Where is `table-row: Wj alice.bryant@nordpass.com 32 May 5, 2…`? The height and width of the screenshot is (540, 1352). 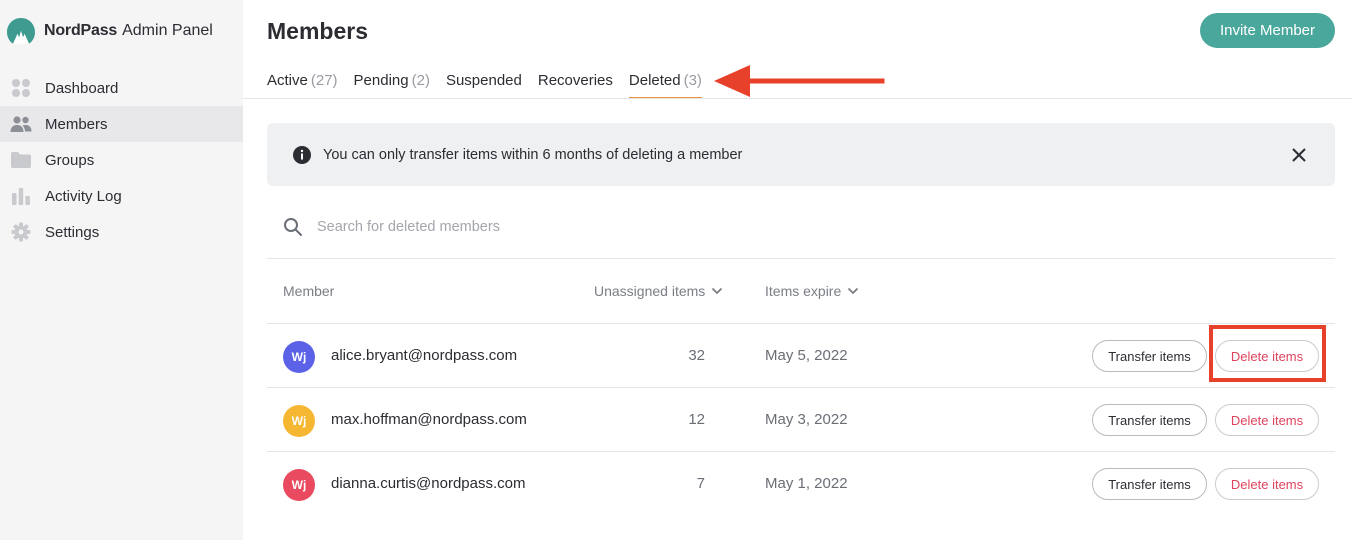
table-row: Wj alice.bryant@nordpass.com 32 May 5, 2… is located at coordinates (801, 356).